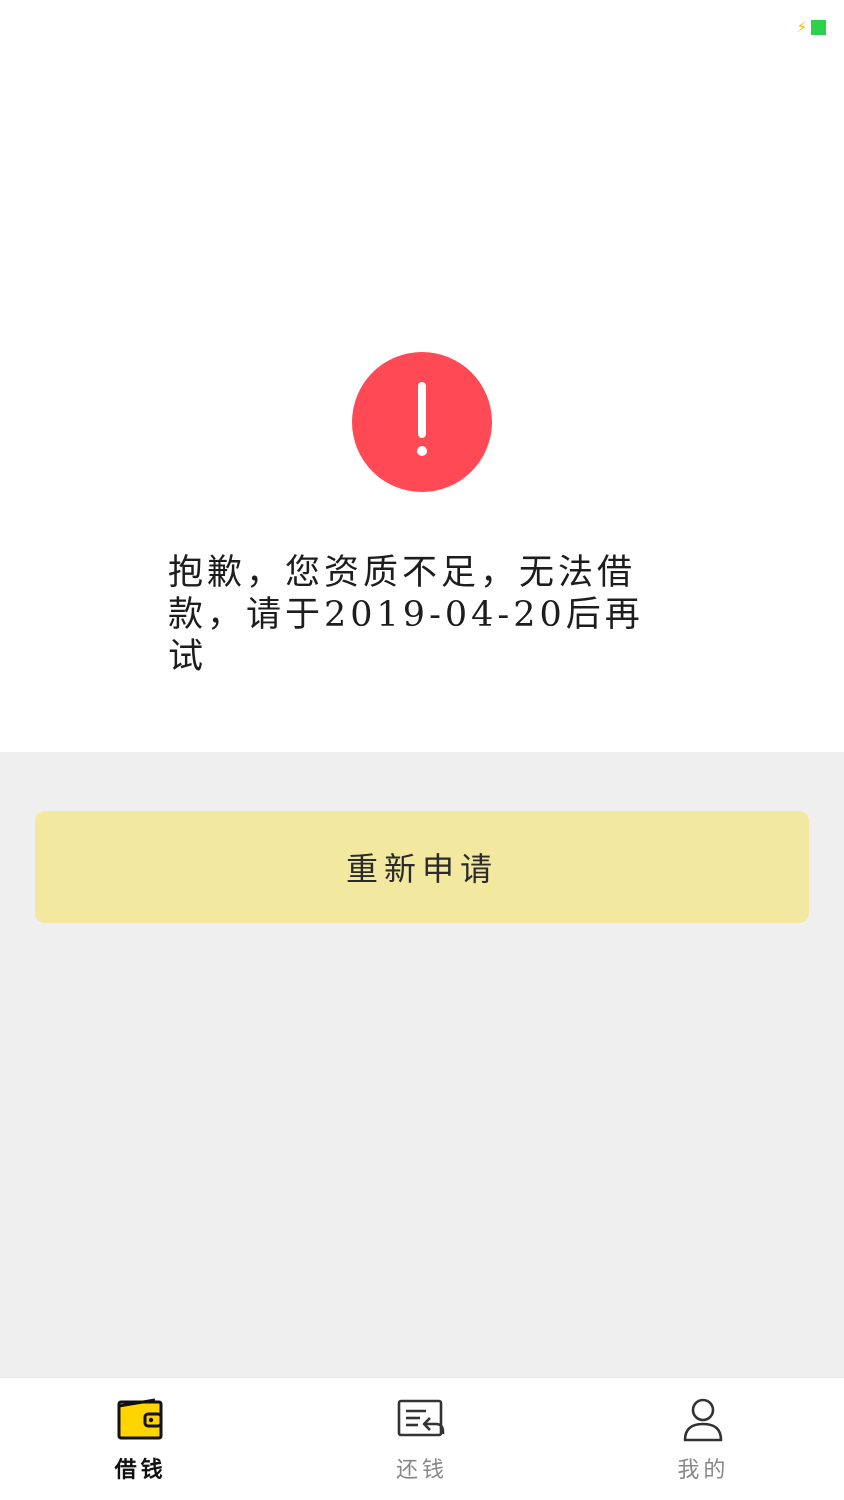 The width and height of the screenshot is (844, 1500). I want to click on tab-mine: 我的, so click(703, 1439).